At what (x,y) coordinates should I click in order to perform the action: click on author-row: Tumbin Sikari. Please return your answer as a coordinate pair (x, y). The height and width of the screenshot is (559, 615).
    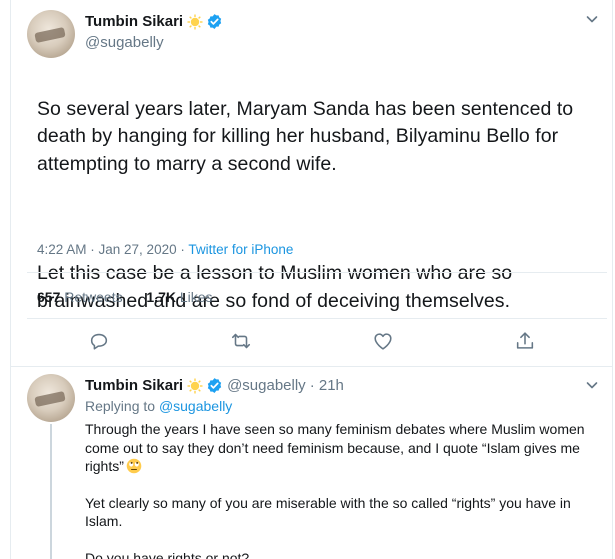
    Looking at the image, I should click on (154, 21).